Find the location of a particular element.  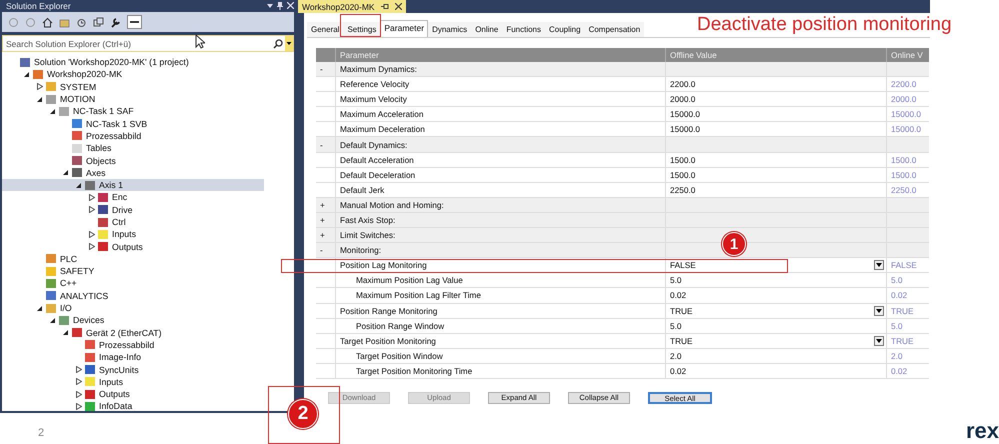

panel-title: Solution Explorer is located at coordinates (39, 5).